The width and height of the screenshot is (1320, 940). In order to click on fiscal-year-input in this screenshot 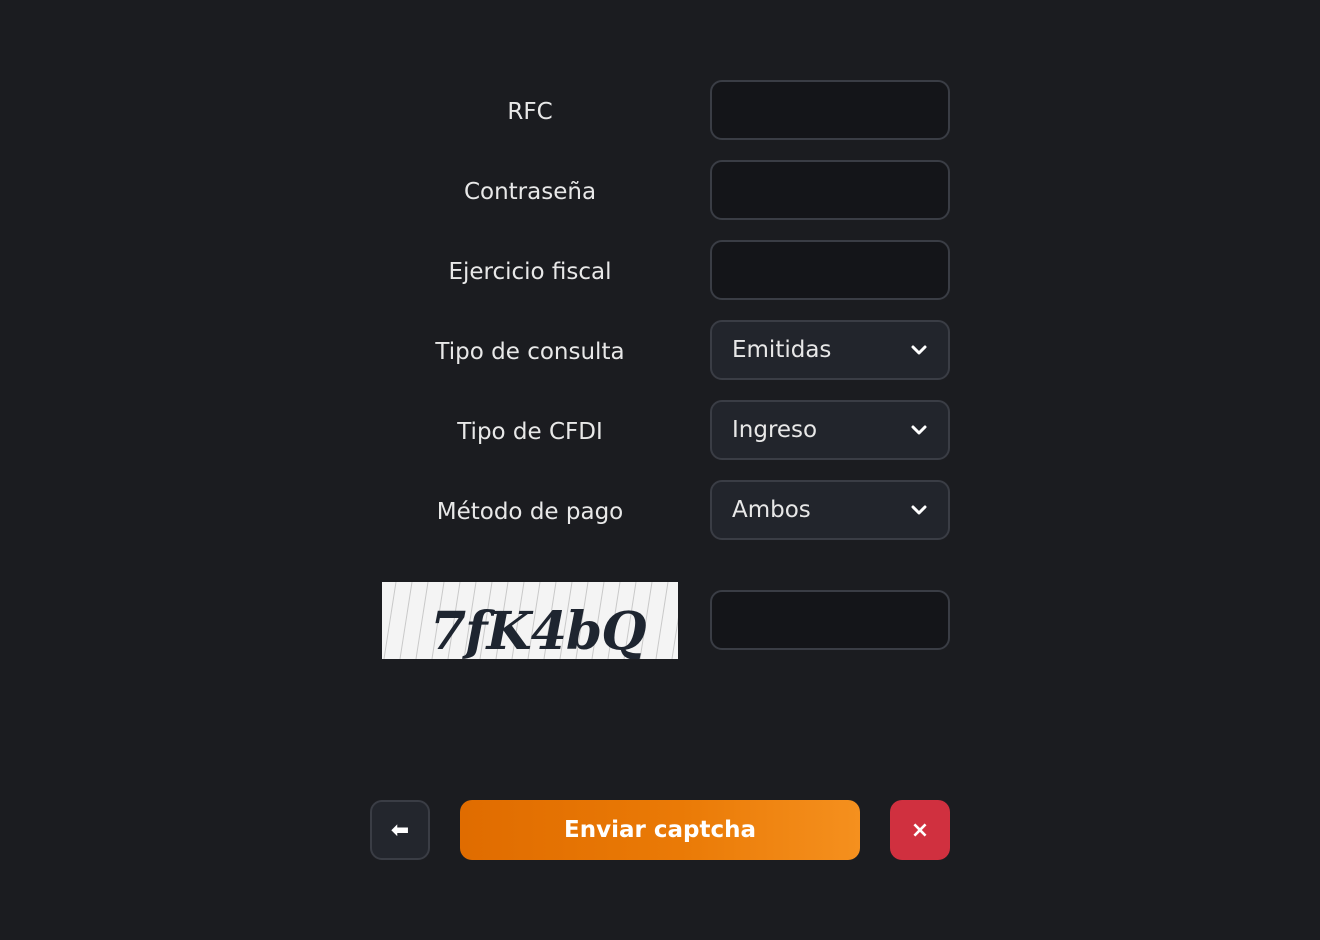, I will do `click(830, 270)`.